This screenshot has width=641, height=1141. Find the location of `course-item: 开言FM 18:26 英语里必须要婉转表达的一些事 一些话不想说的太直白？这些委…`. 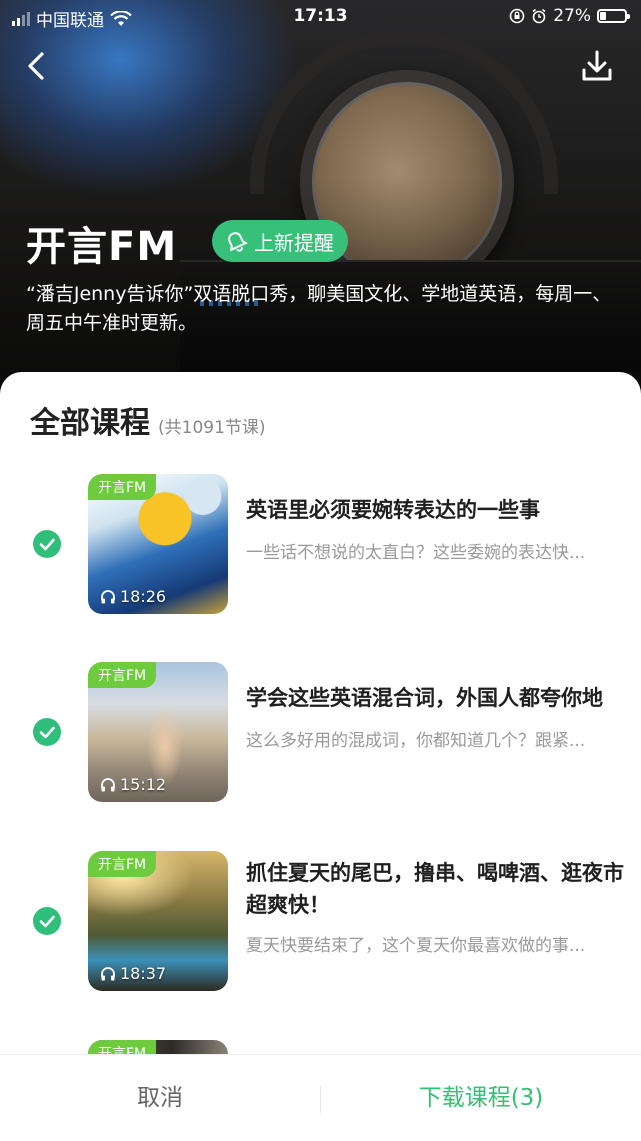

course-item: 开言FM 18:26 英语里必须要婉转表达的一些事 一些话不想说的太直白？这些委… is located at coordinates (320, 544).